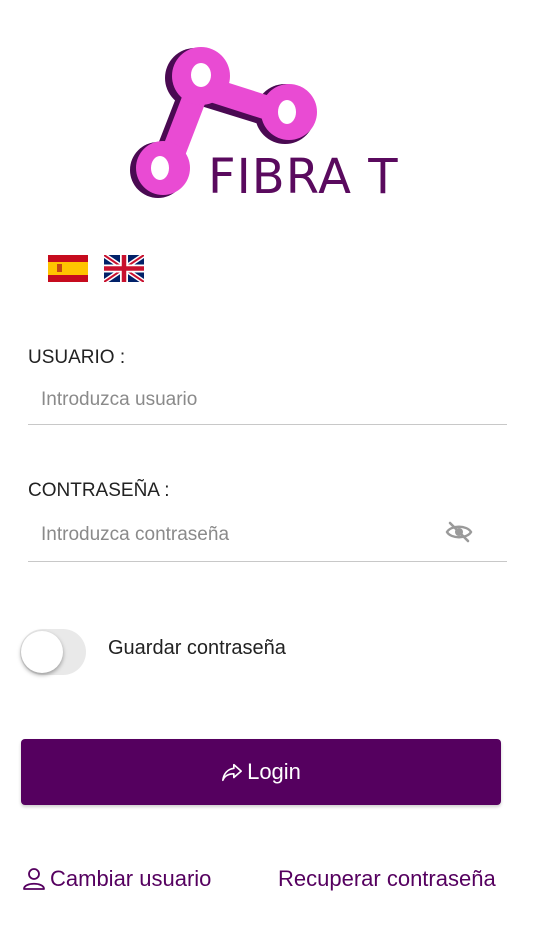  I want to click on username-input, so click(267, 399).